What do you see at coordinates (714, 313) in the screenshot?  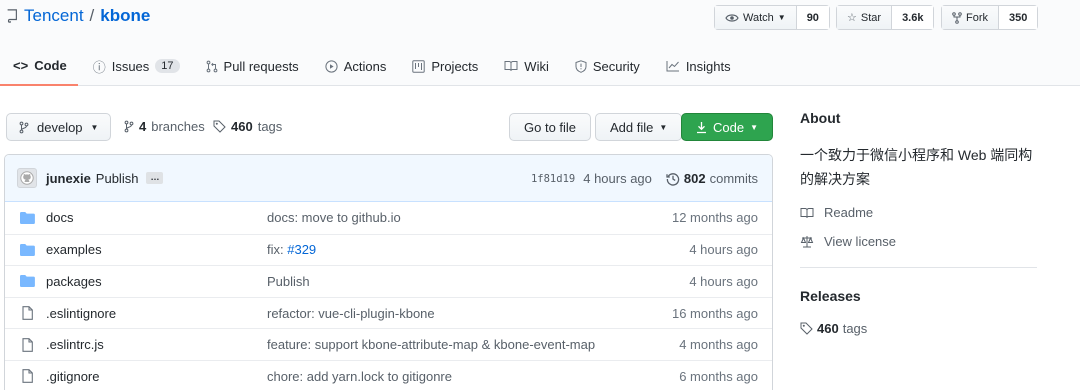 I see `file-commit-age: 16 months ago` at bounding box center [714, 313].